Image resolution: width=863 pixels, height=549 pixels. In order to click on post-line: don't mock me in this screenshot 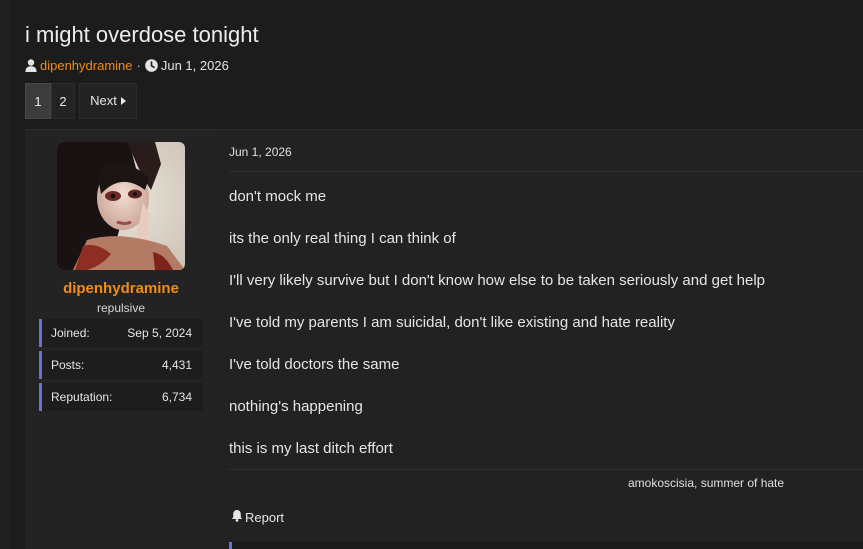, I will do `click(278, 196)`.